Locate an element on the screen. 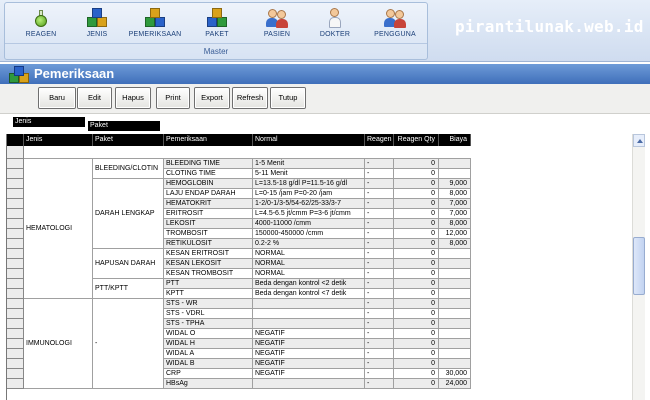  vertical-scrollbar is located at coordinates (638, 267).